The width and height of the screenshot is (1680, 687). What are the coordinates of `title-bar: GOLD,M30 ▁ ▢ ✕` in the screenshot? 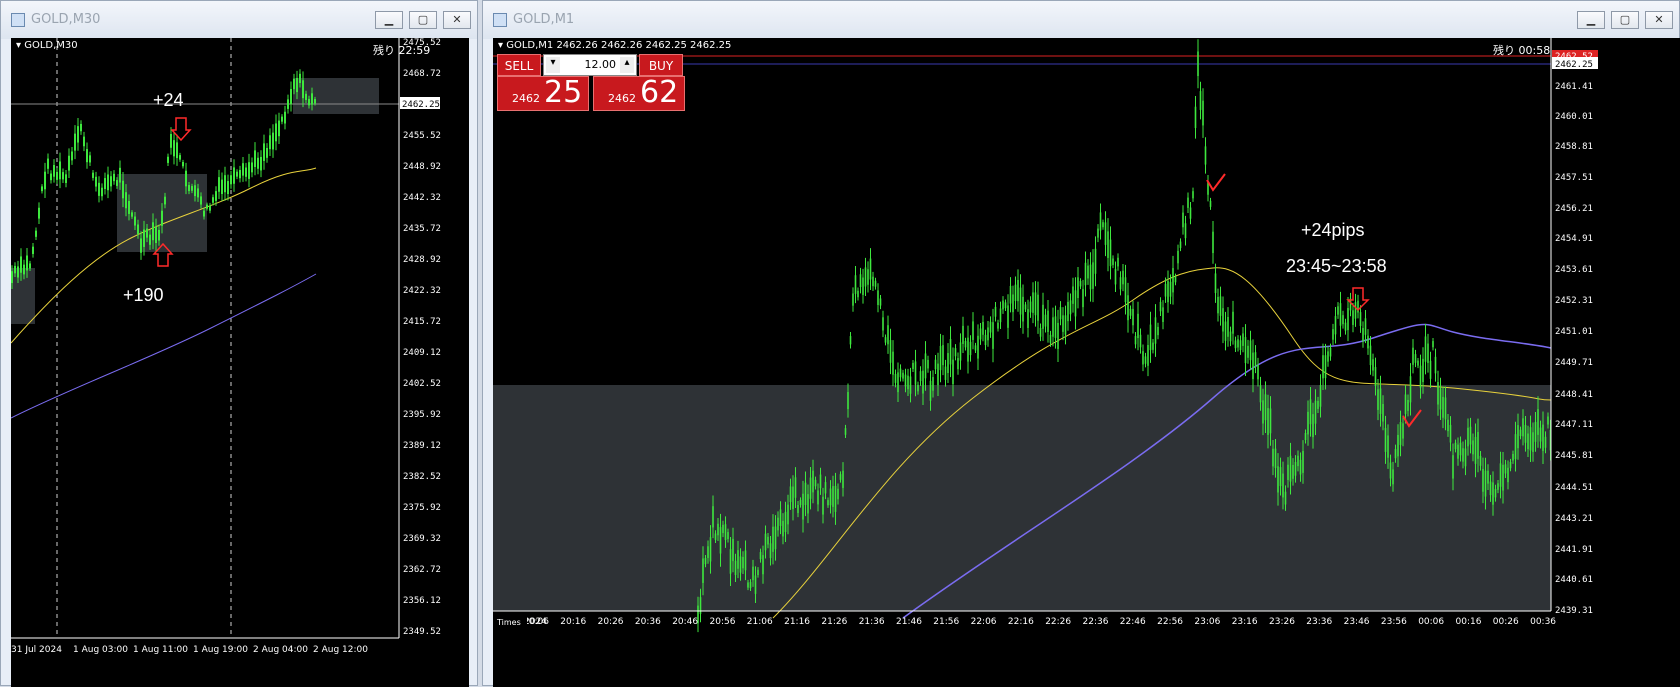 It's located at (239, 20).